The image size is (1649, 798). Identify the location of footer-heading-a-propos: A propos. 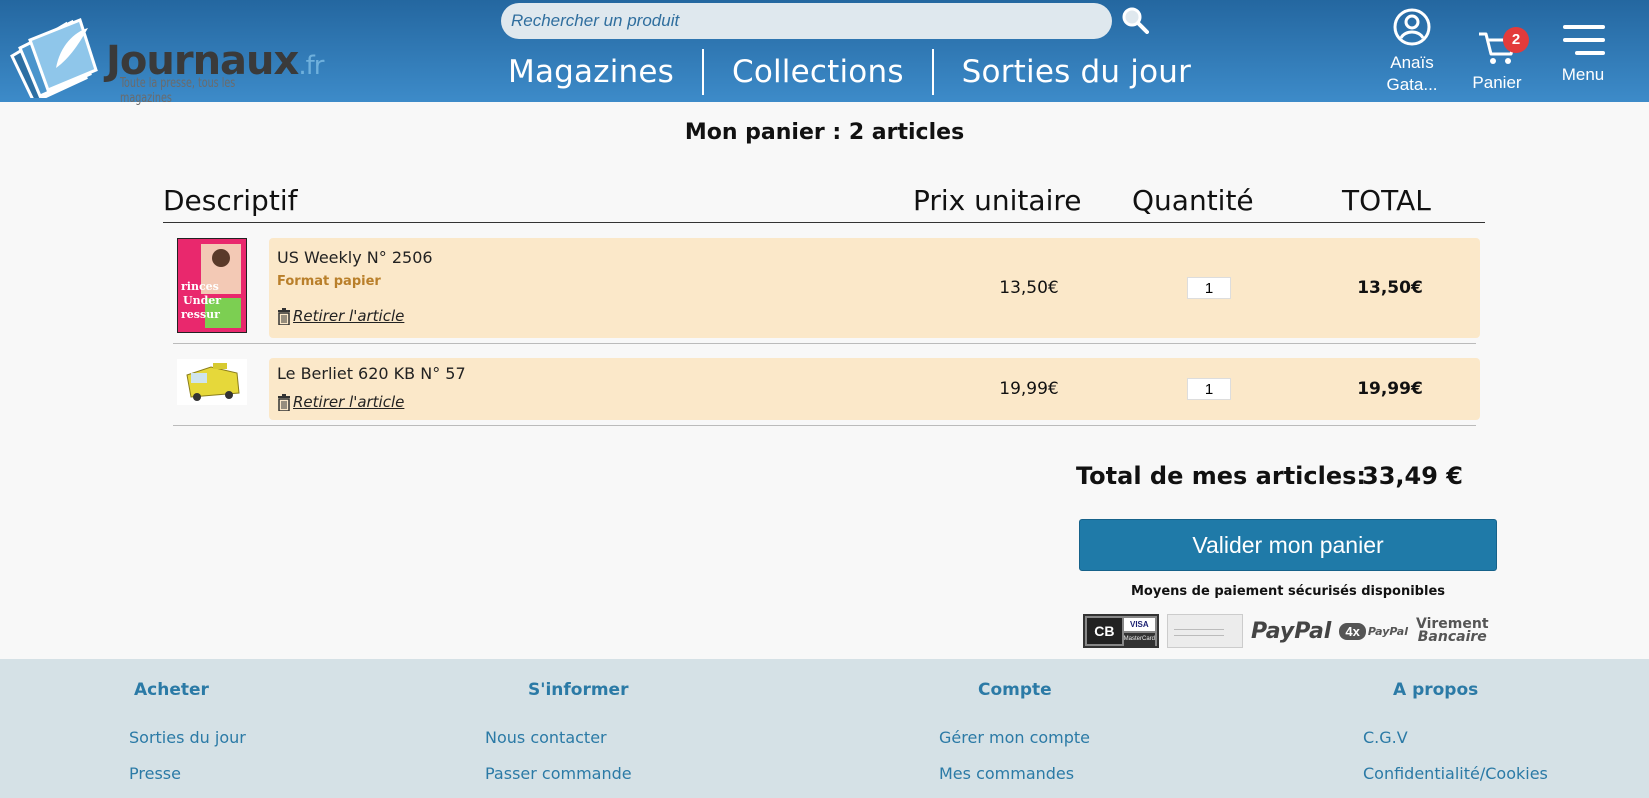
(1436, 690).